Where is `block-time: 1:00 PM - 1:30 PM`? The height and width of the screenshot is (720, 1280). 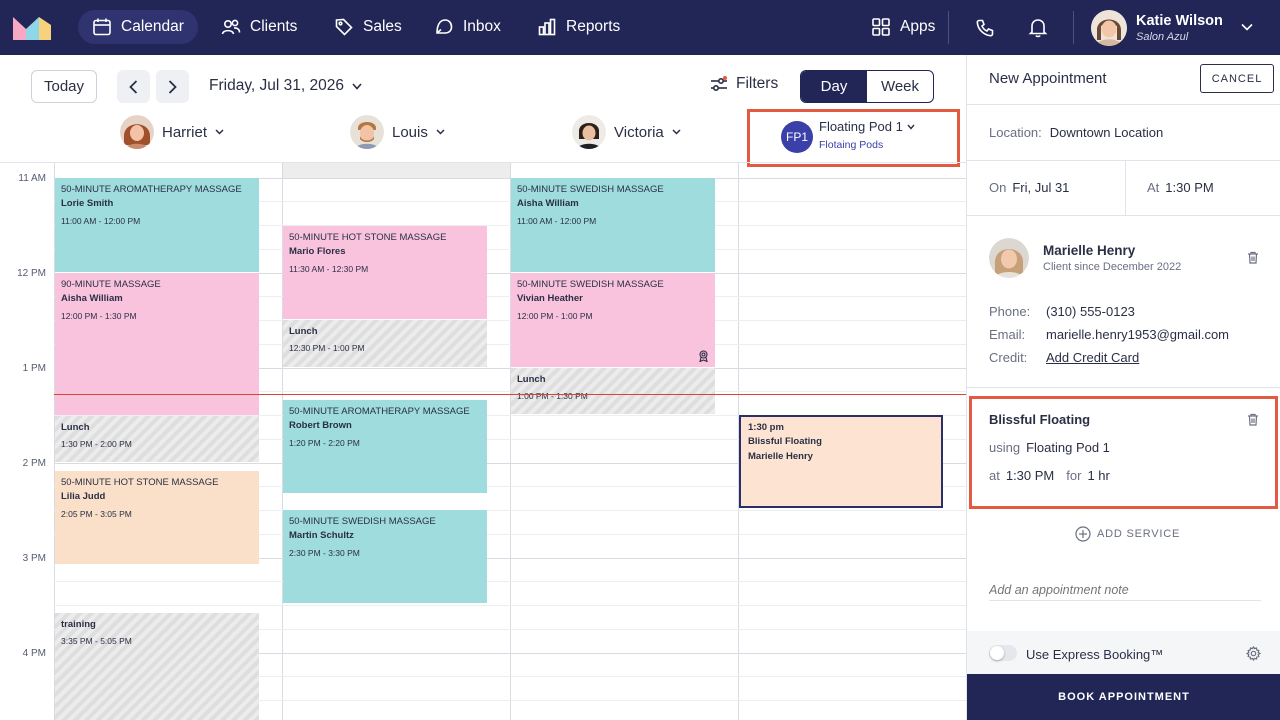 block-time: 1:00 PM - 1:30 PM is located at coordinates (552, 396).